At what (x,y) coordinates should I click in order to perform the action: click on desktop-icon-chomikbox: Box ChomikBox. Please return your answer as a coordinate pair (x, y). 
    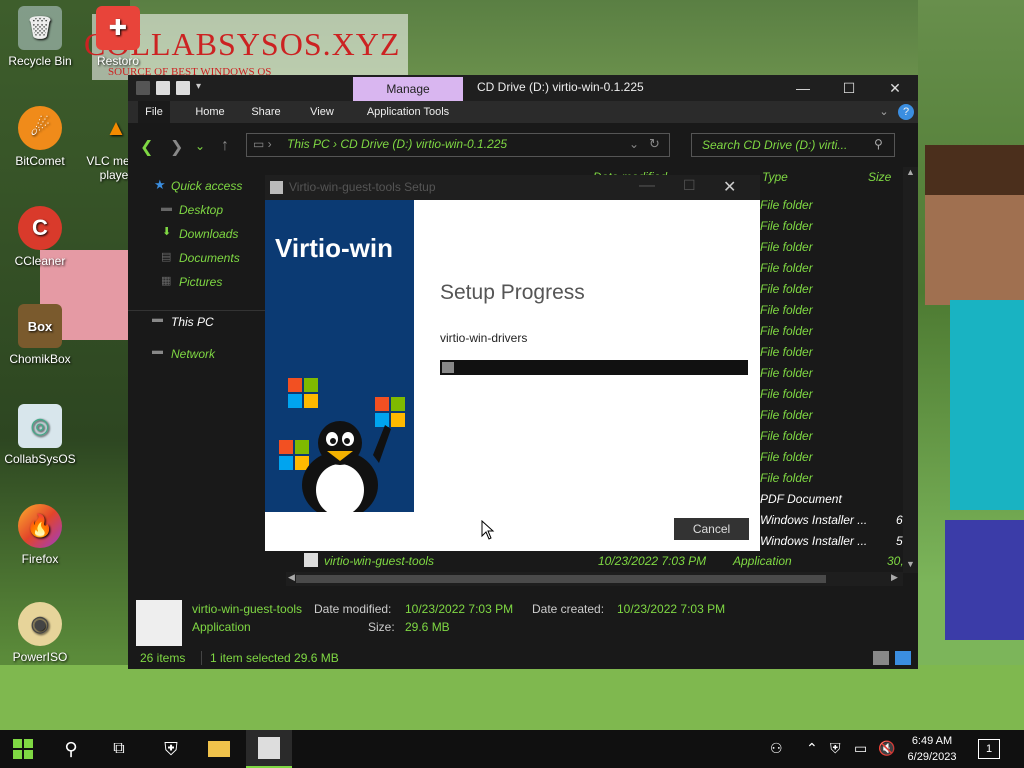
    Looking at the image, I should click on (40, 335).